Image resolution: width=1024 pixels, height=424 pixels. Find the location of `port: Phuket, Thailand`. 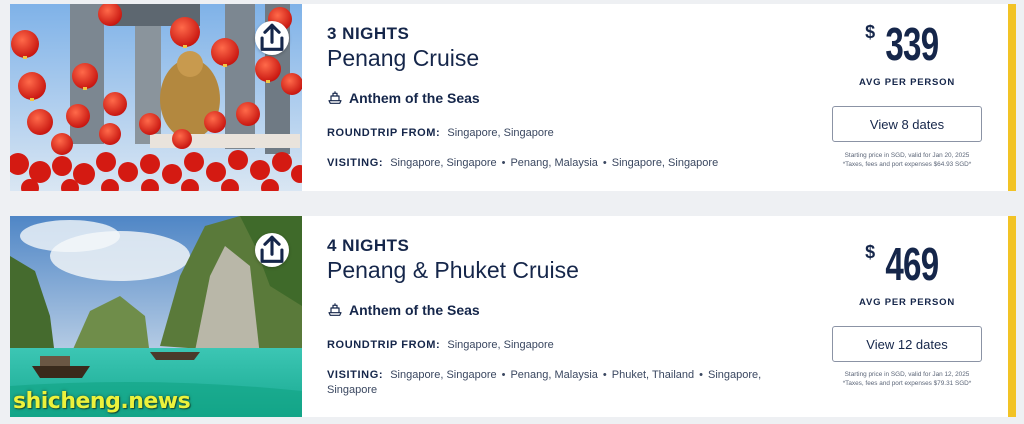

port: Phuket, Thailand is located at coordinates (653, 375).